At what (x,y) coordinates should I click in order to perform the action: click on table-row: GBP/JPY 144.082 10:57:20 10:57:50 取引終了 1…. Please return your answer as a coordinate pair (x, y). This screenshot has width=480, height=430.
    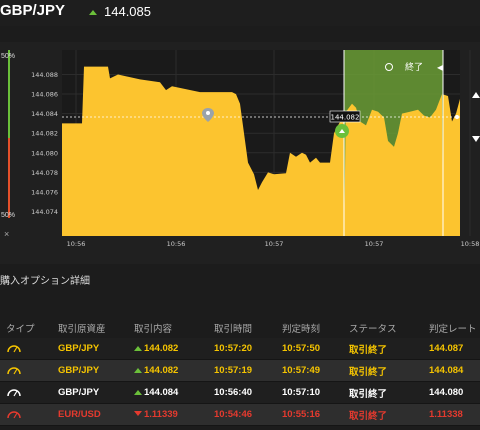
    Looking at the image, I should click on (240, 349).